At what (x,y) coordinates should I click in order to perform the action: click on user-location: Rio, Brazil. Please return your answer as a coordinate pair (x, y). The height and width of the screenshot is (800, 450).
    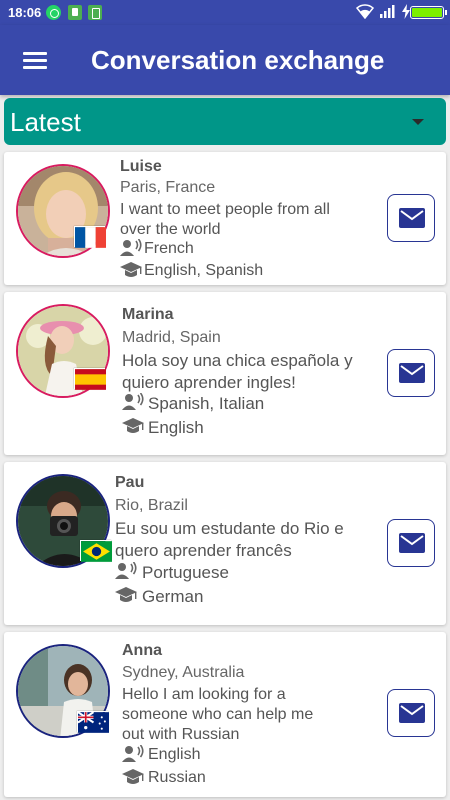
    Looking at the image, I should click on (151, 505).